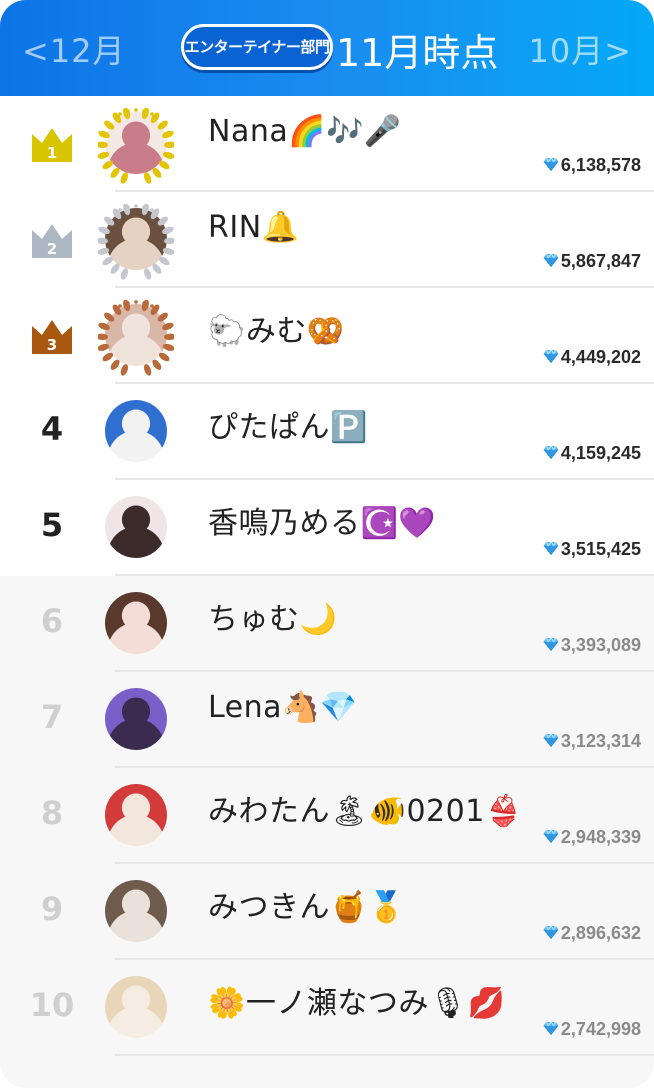  I want to click on rank-number: 8, so click(52, 813).